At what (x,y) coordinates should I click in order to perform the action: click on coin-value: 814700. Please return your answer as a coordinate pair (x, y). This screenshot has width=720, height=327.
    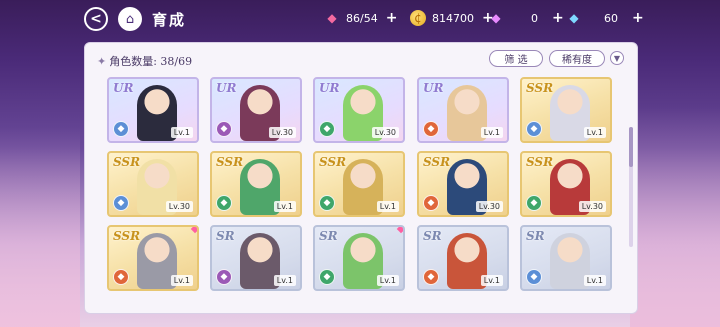
    Looking at the image, I should click on (453, 18).